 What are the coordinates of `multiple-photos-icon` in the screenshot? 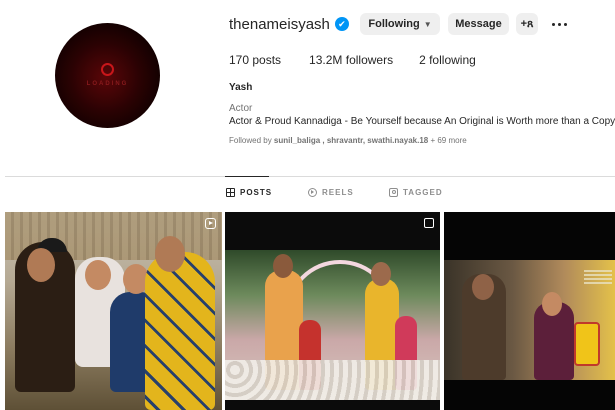 It's located at (429, 223).